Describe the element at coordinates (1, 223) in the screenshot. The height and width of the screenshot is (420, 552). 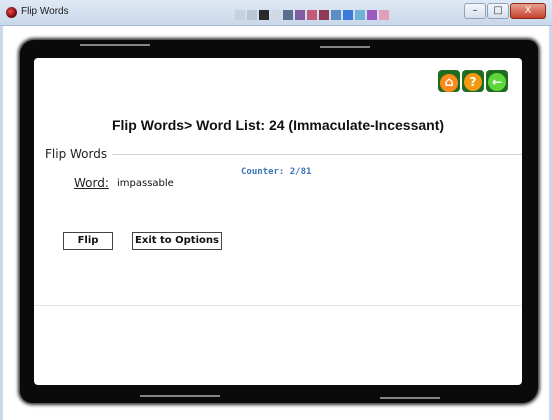
I see `window-border-left` at that location.